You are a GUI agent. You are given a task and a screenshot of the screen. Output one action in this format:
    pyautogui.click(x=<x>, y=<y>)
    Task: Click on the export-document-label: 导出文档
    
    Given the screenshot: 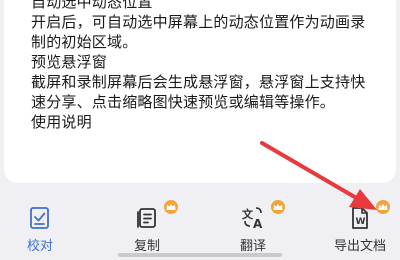 What is the action you would take?
    pyautogui.click(x=359, y=246)
    